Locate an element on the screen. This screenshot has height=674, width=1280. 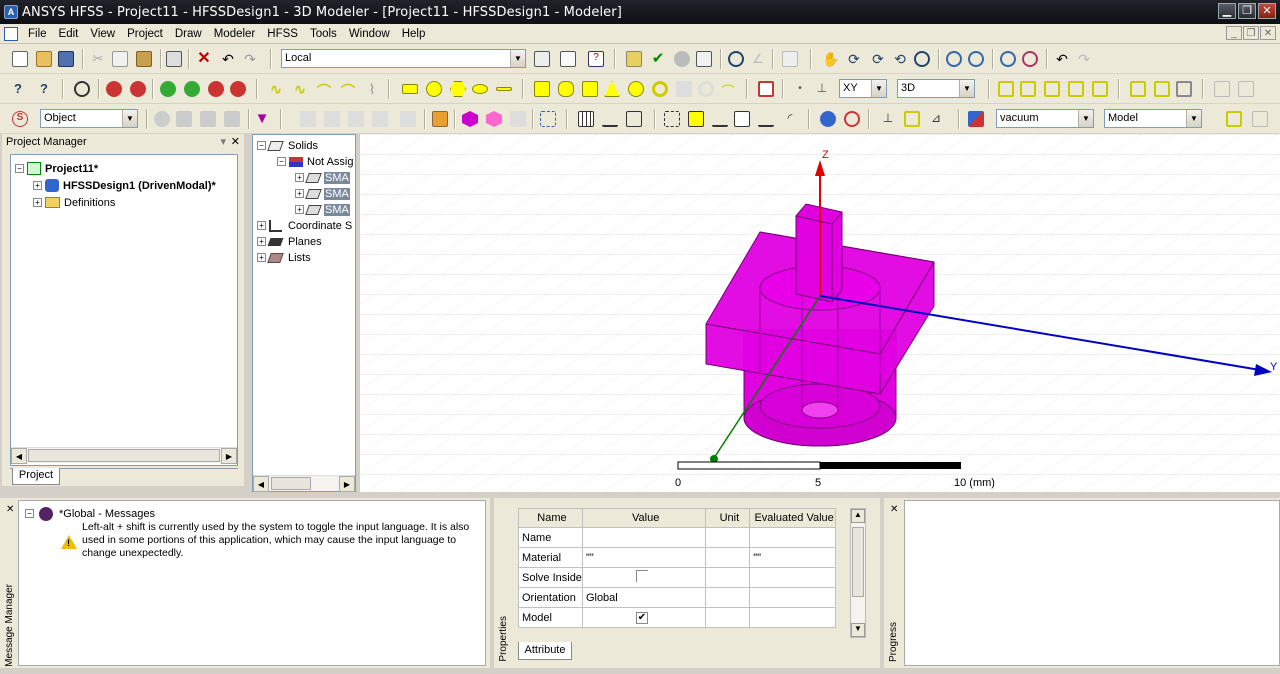
solve-inside-checkbox is located at coordinates (641, 576).